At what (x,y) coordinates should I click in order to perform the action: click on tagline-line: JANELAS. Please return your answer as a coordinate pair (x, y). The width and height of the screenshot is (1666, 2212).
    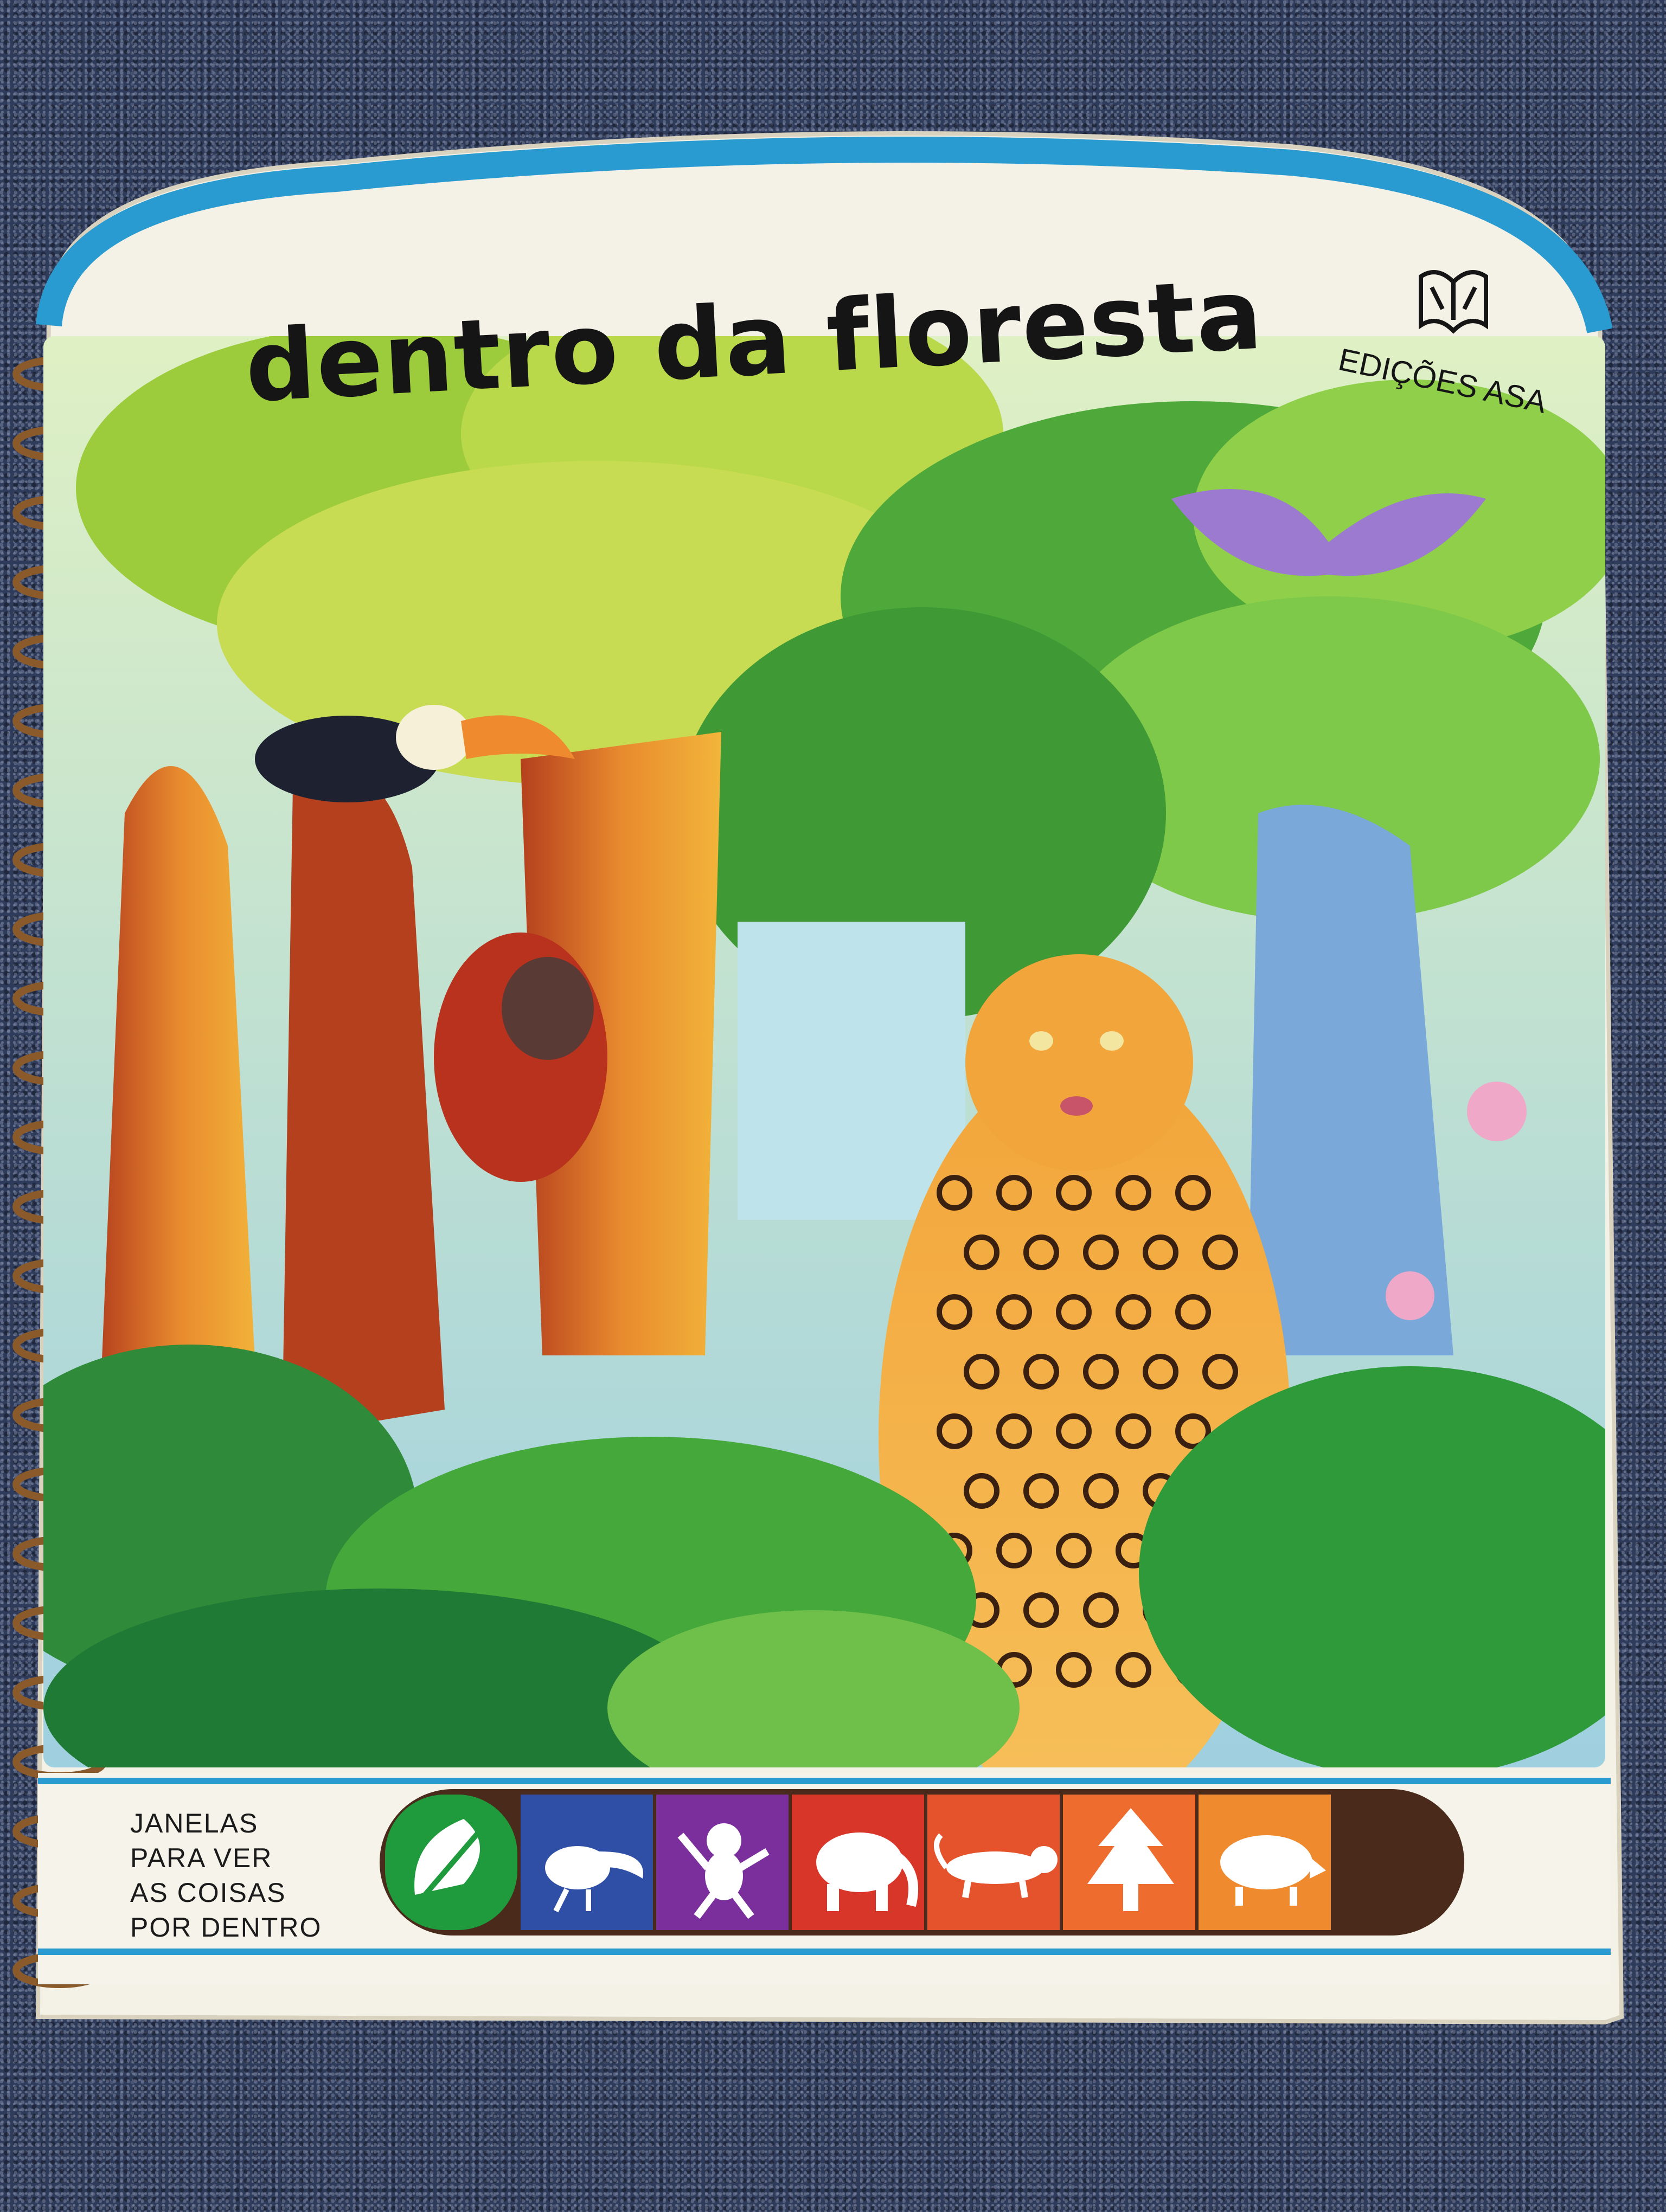
    Looking at the image, I should click on (194, 1823).